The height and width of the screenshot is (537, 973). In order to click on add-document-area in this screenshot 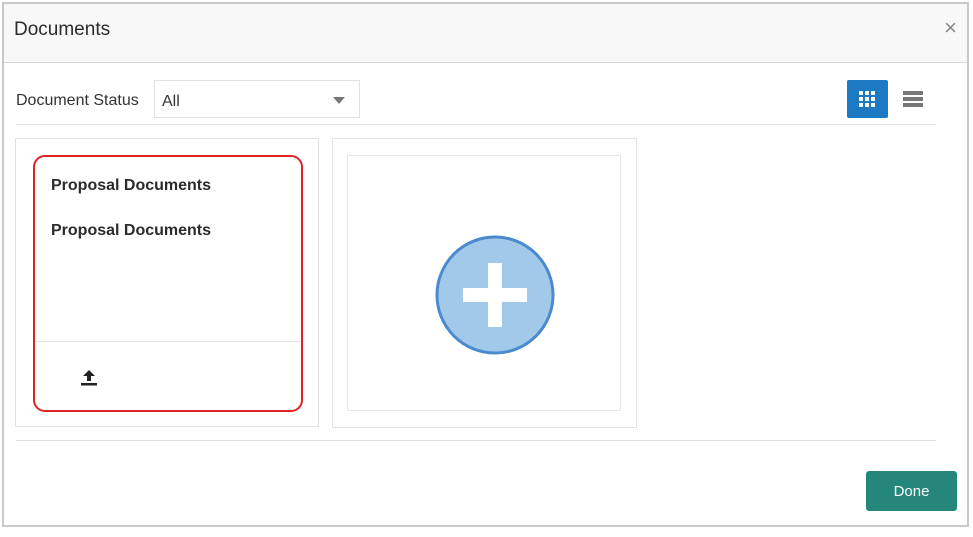, I will do `click(484, 283)`.